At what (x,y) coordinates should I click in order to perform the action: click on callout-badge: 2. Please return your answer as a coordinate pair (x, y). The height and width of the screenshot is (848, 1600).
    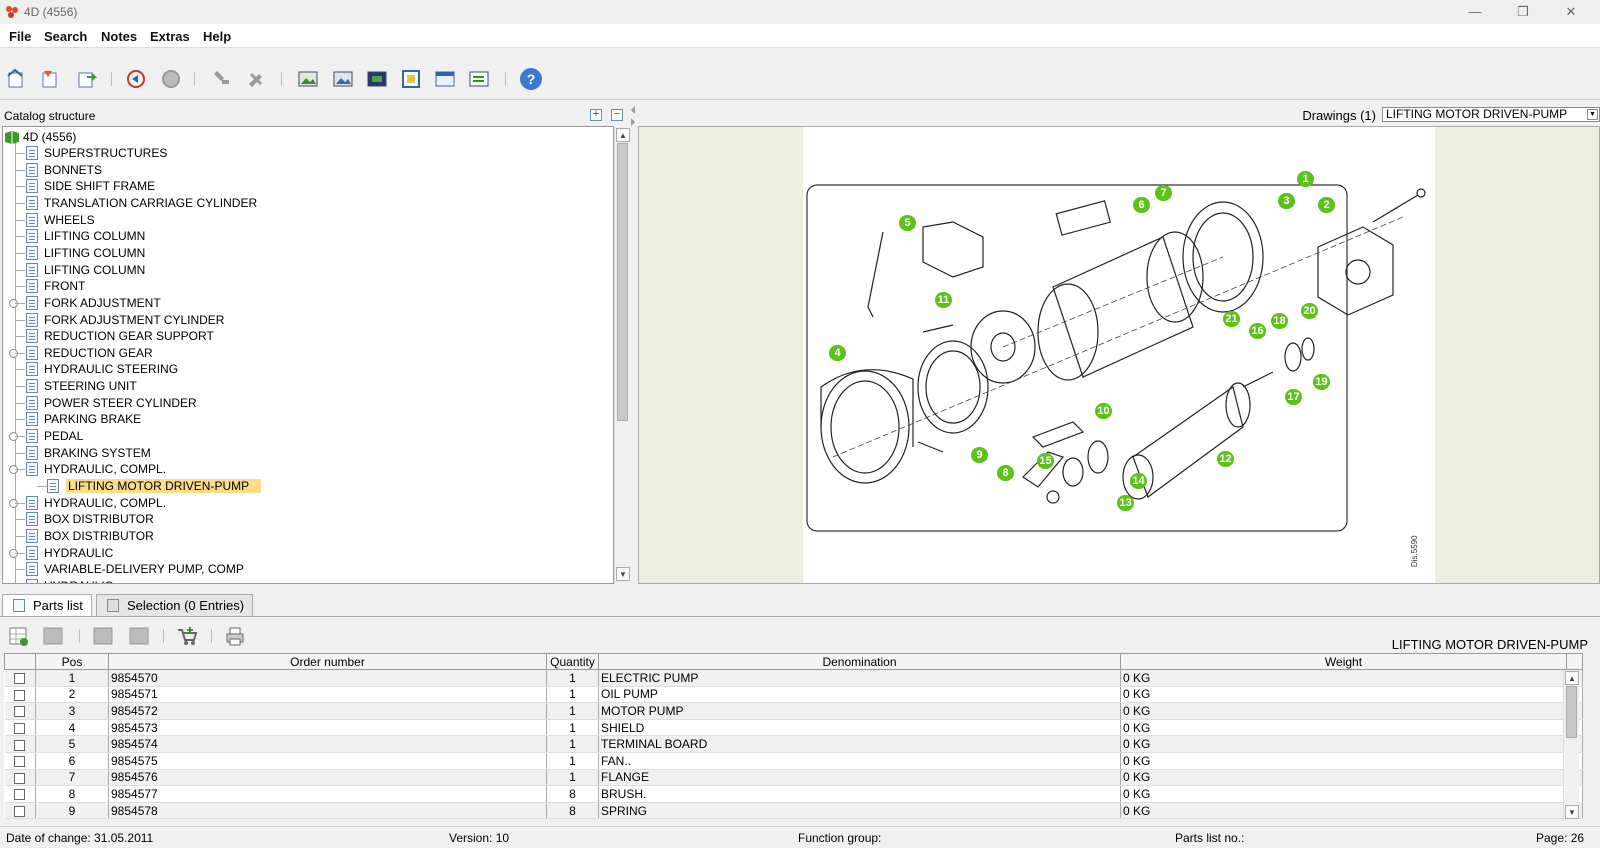
    Looking at the image, I should click on (1326, 205).